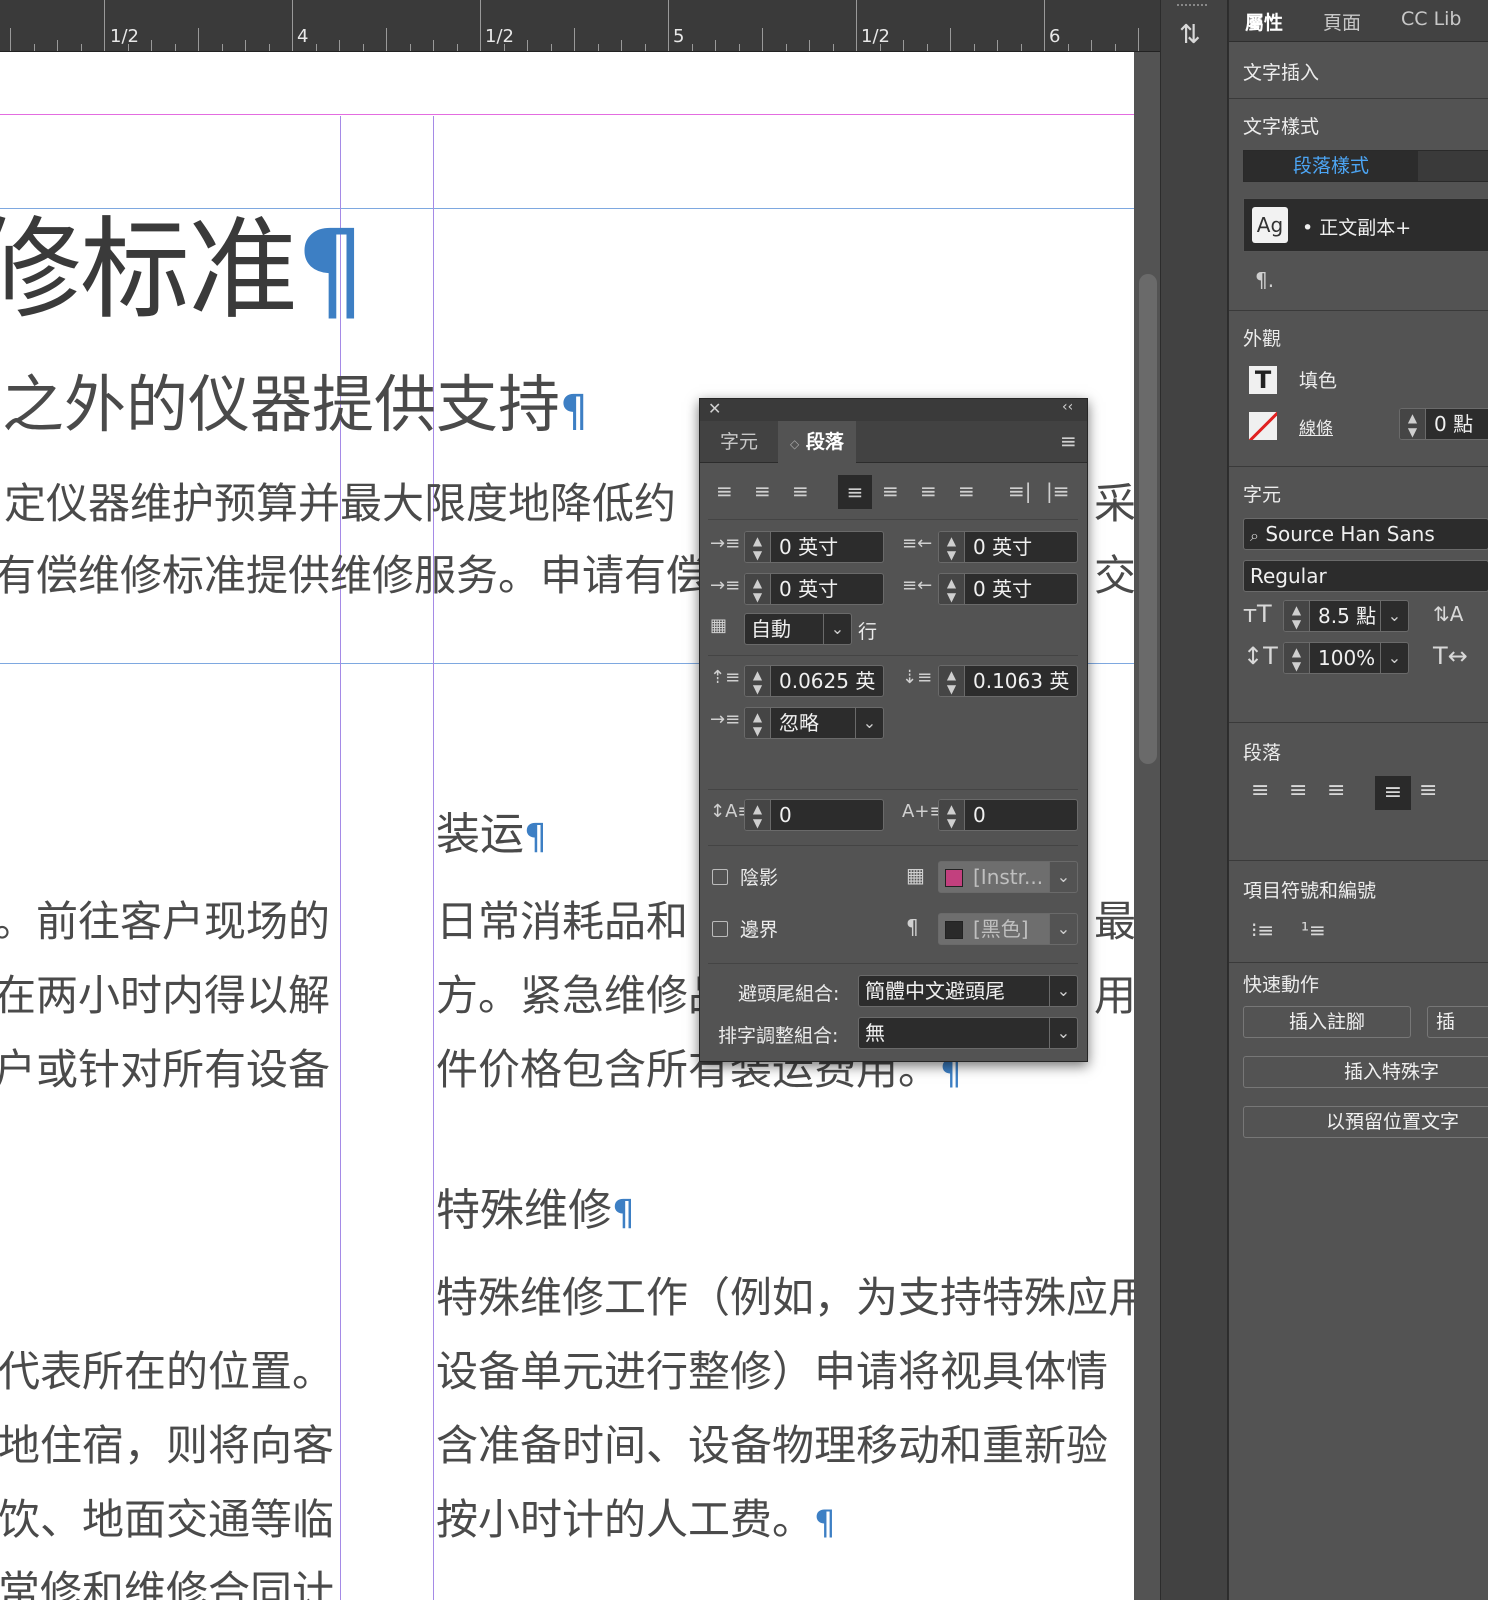  Describe the element at coordinates (491, 830) in the screenshot. I see `shipping-heading: 装运¶` at that location.